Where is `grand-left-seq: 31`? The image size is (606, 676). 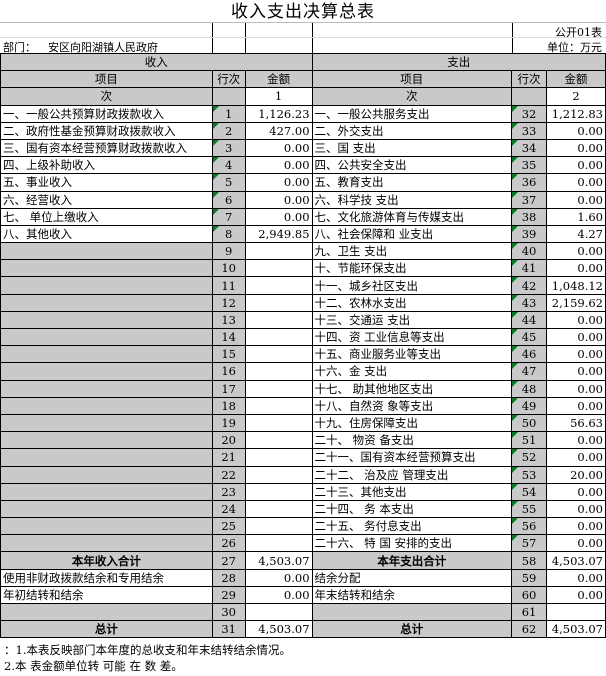 grand-left-seq: 31 is located at coordinates (228, 629).